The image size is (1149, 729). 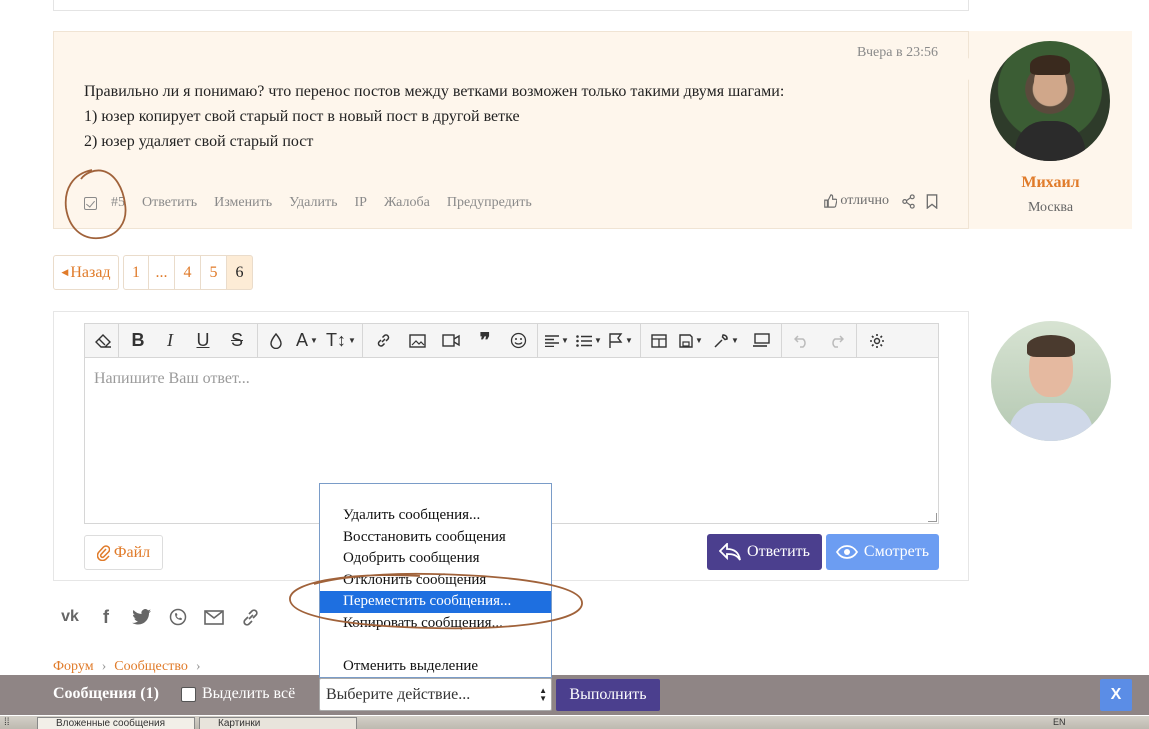 What do you see at coordinates (1050, 183) in the screenshot?
I see `username: Михаил` at bounding box center [1050, 183].